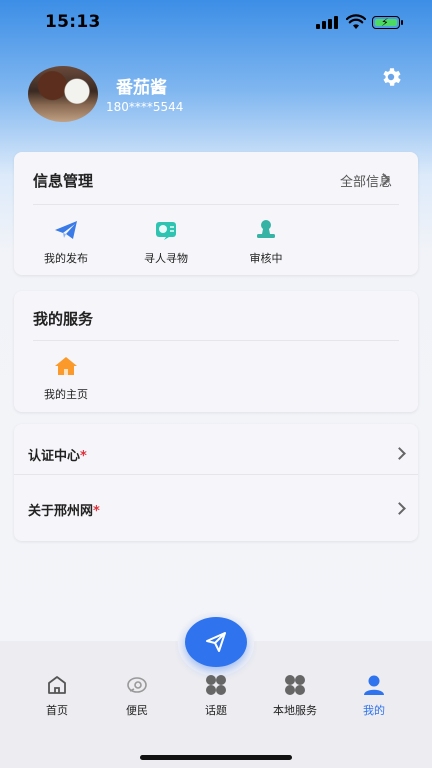 This screenshot has width=432, height=768. What do you see at coordinates (327, 22) in the screenshot?
I see `cellular-signal-icon` at bounding box center [327, 22].